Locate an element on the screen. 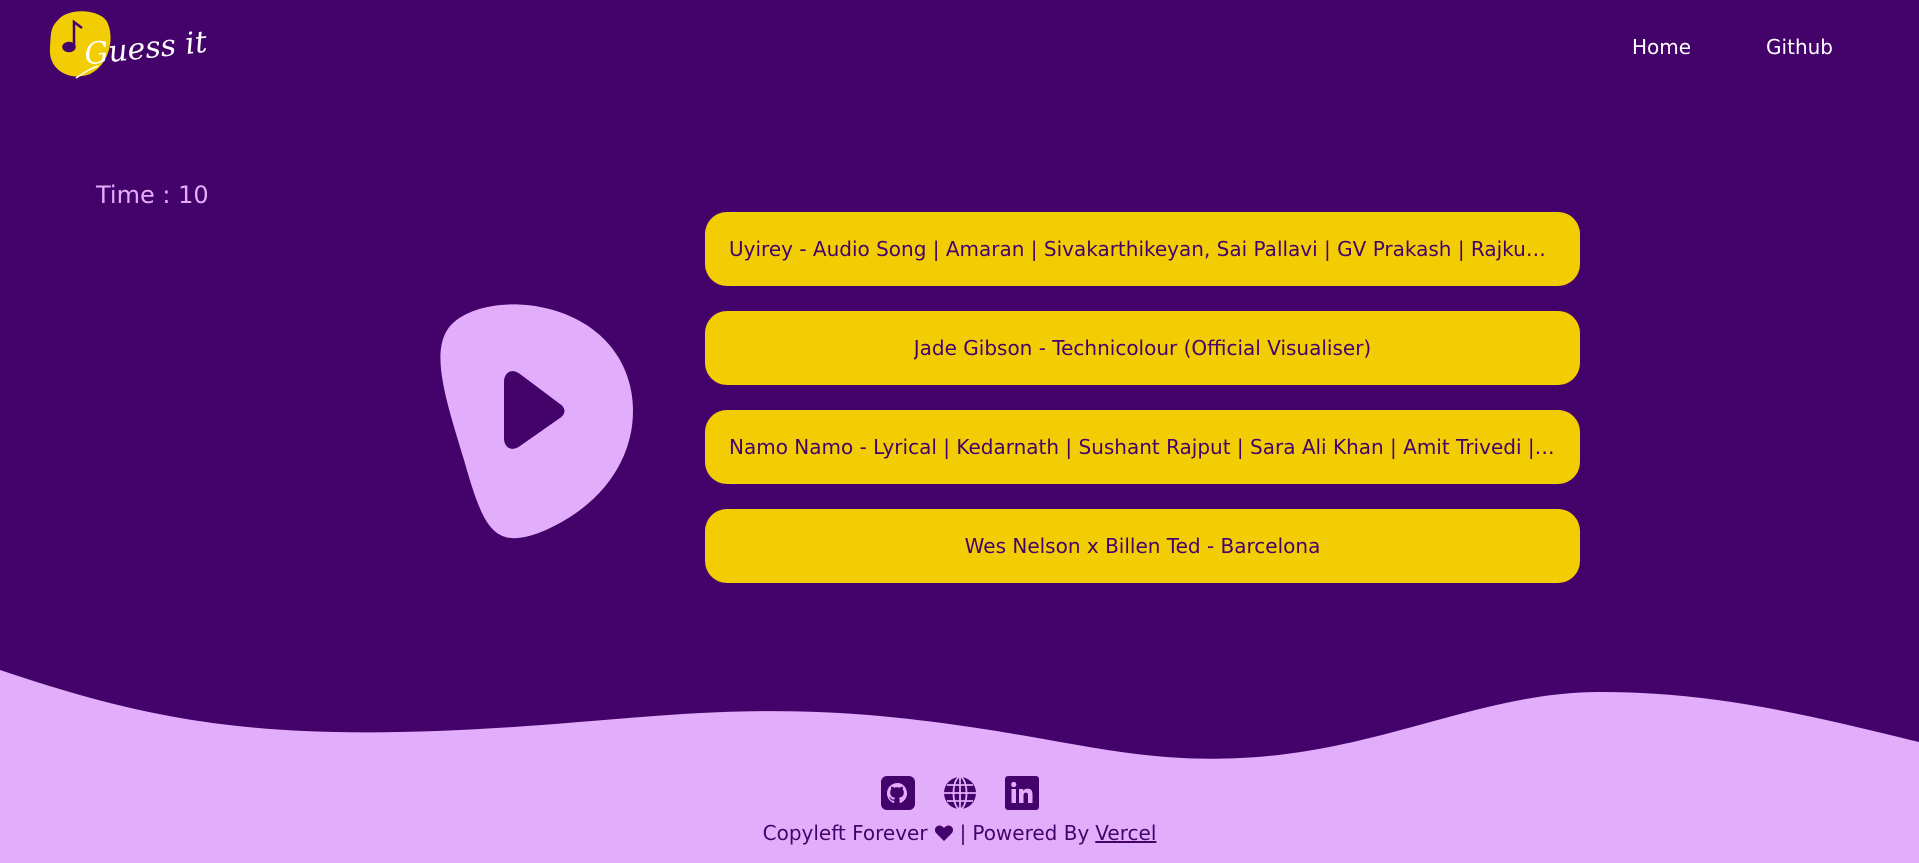 The height and width of the screenshot is (863, 1919). copyright-line: Copyleft Forever | Powered By Vercel is located at coordinates (960, 833).